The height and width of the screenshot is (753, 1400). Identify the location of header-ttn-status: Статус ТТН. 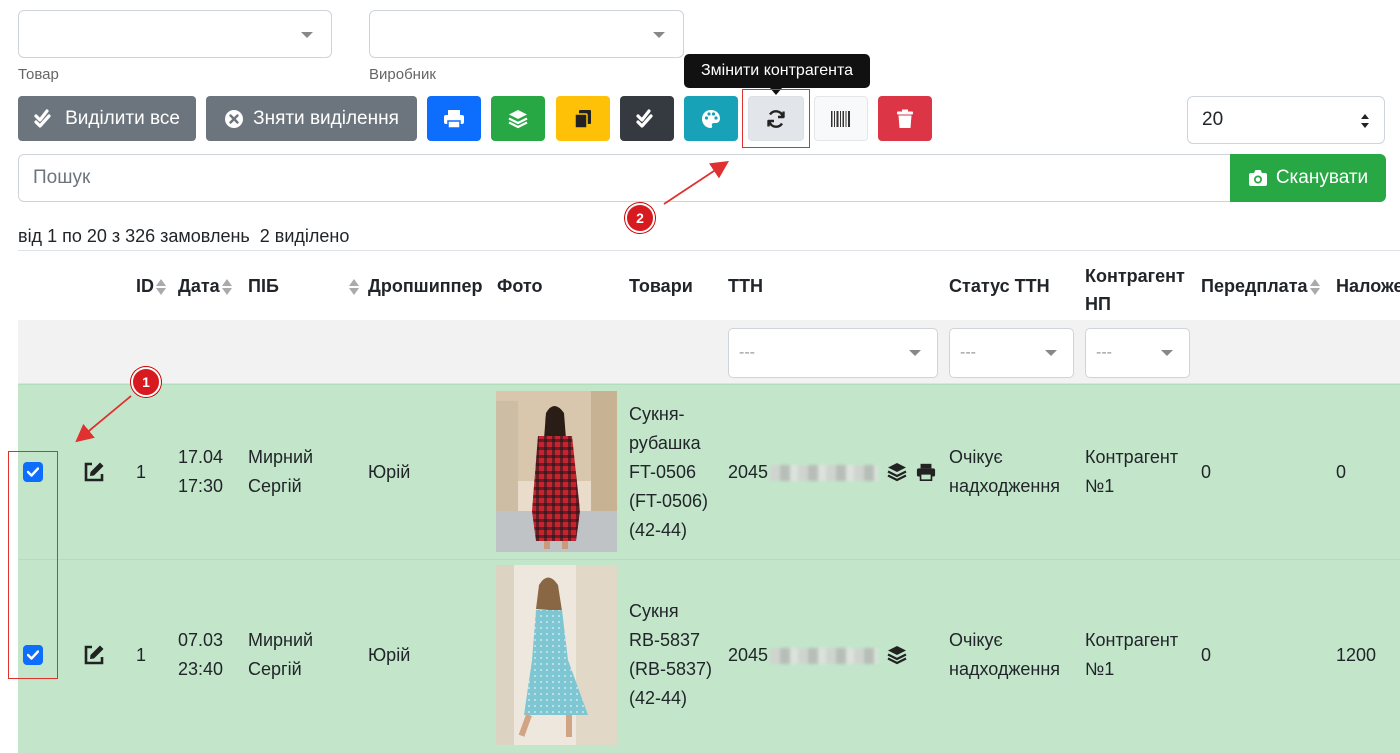
(999, 286).